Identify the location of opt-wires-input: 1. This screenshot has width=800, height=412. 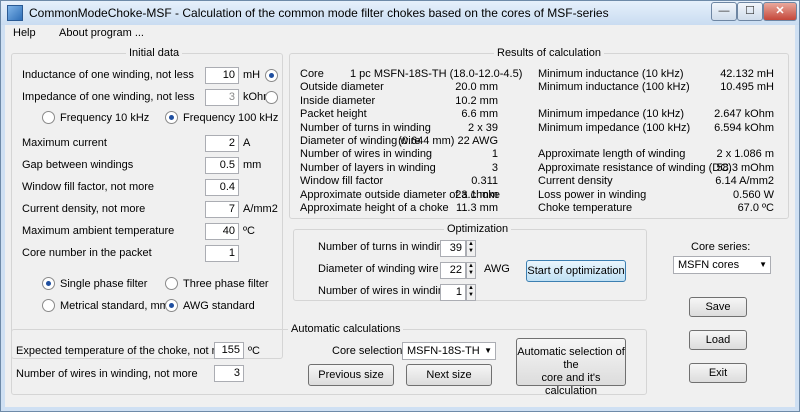
(453, 292).